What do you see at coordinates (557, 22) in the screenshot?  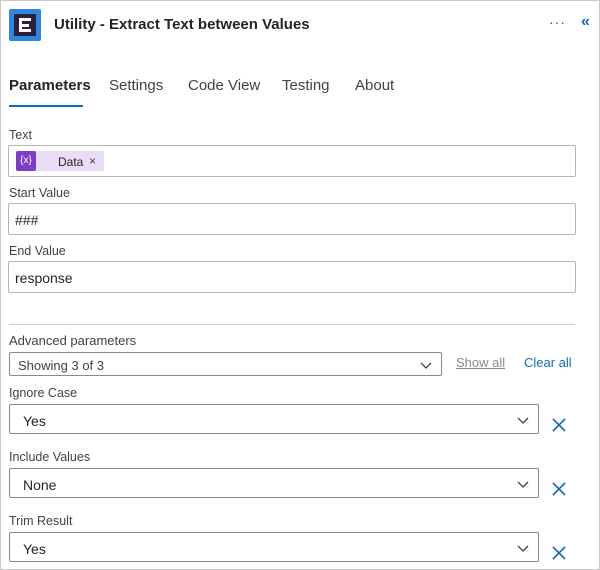 I see `more-options-button: ···` at bounding box center [557, 22].